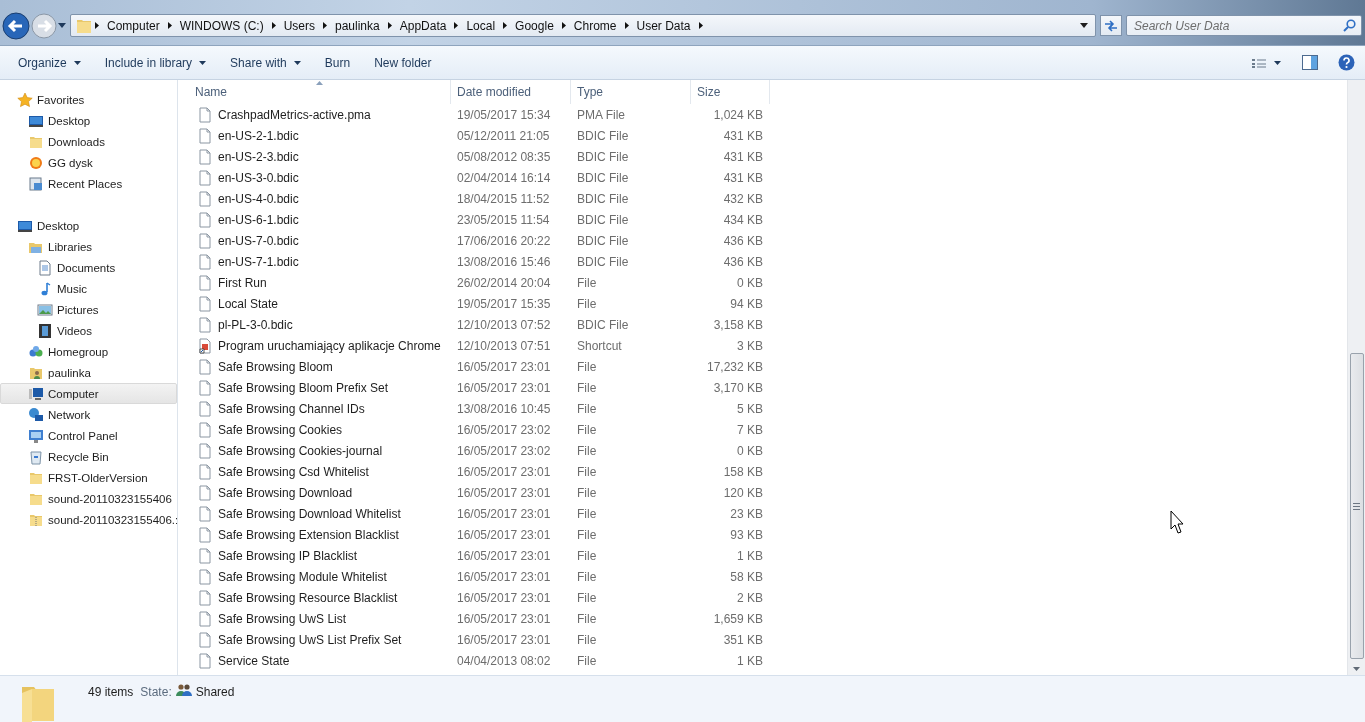 This screenshot has width=1365, height=722. I want to click on address-field: Computer WINDOWS (C:) Users paulinka AppData Local Google Chrome User Data, so click(583, 25).